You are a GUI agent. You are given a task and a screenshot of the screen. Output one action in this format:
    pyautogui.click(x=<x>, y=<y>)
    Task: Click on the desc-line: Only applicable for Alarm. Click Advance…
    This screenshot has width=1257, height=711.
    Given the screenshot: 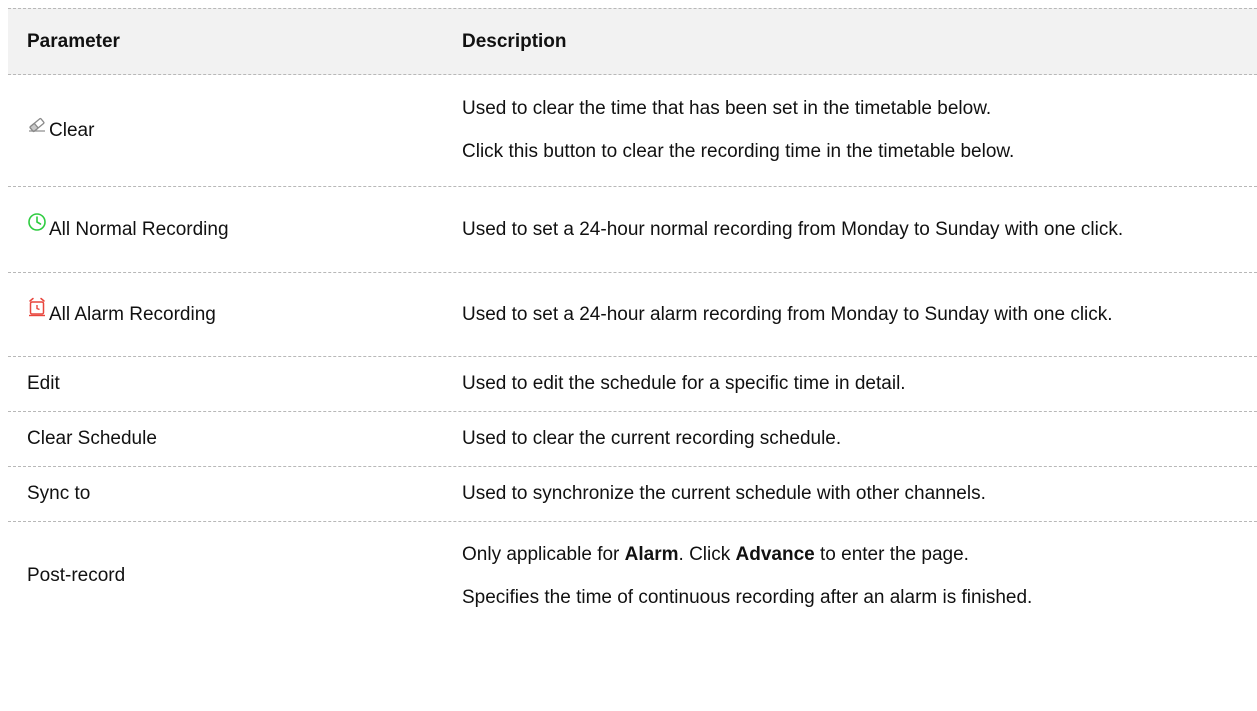 What is the action you would take?
    pyautogui.click(x=854, y=555)
    